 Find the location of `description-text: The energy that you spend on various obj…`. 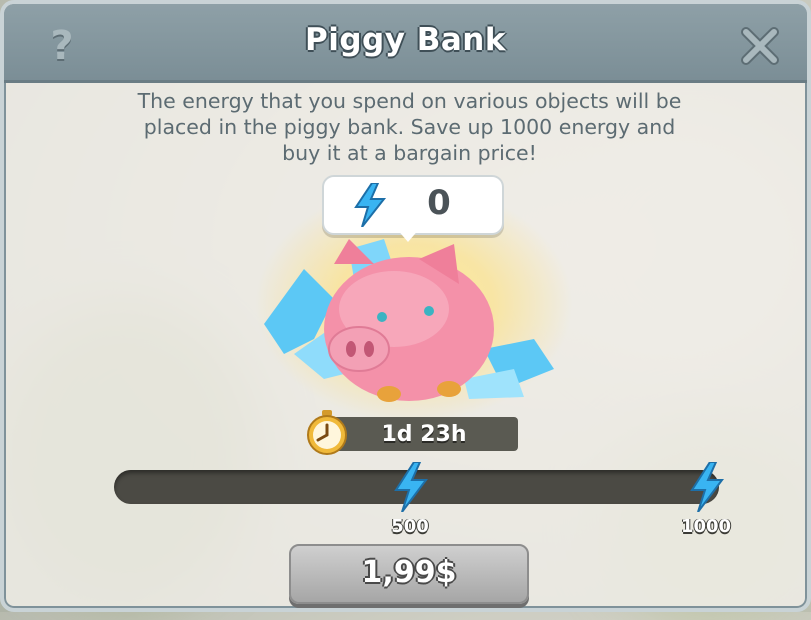

description-text: The energy that you spend on various obj… is located at coordinates (409, 127).